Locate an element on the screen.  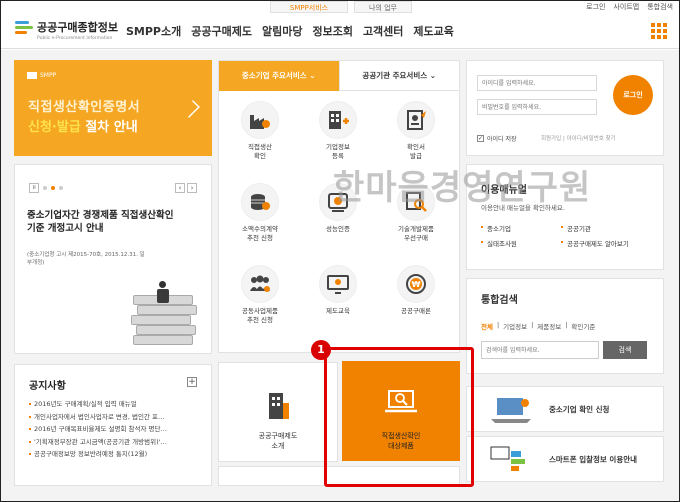
coins-icon is located at coordinates (260, 202).